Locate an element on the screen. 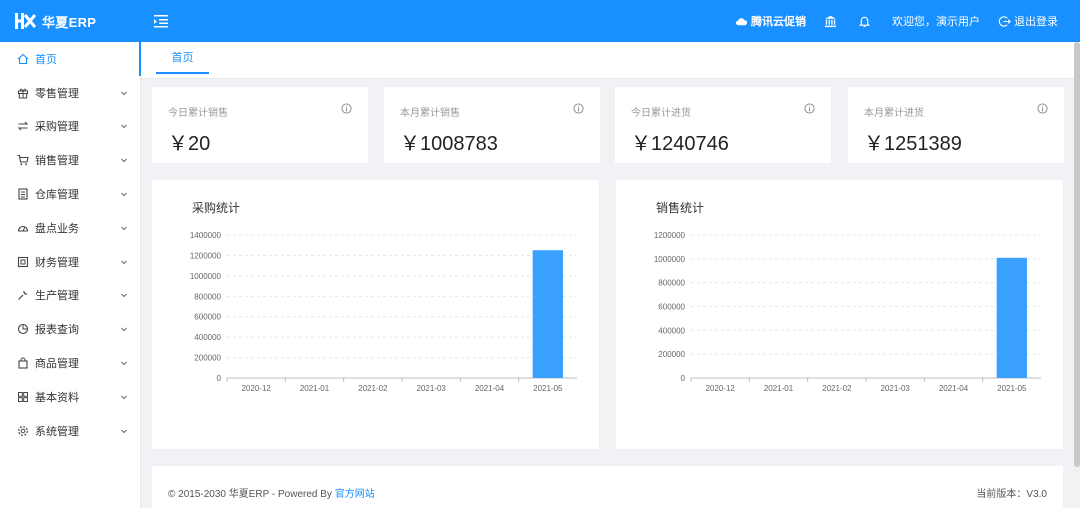  cart-icon is located at coordinates (23, 160).